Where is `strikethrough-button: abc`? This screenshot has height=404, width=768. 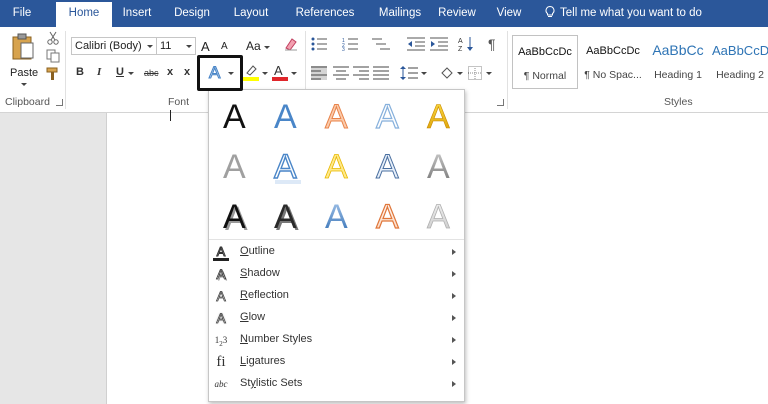
strikethrough-button: abc is located at coordinates (151, 73).